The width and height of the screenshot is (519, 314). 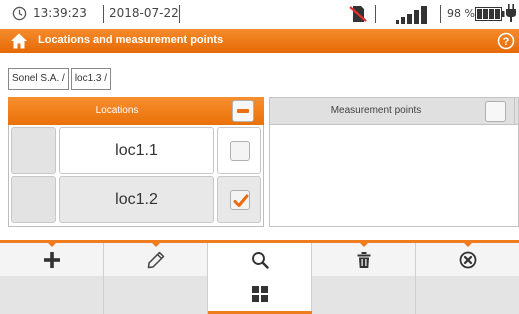 I want to click on toolbar-secondary-row, so click(x=259, y=295).